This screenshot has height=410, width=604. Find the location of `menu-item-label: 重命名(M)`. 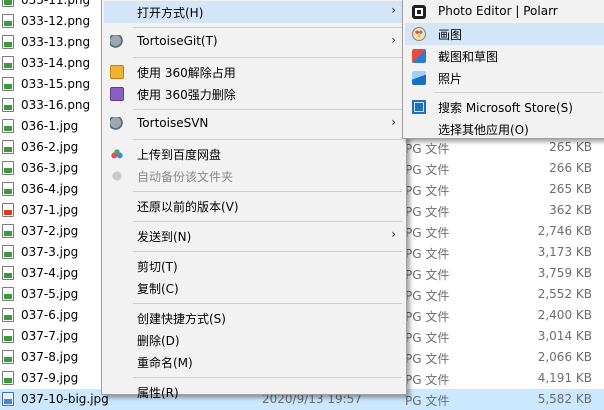

menu-item-label: 重命名(M) is located at coordinates (165, 363).